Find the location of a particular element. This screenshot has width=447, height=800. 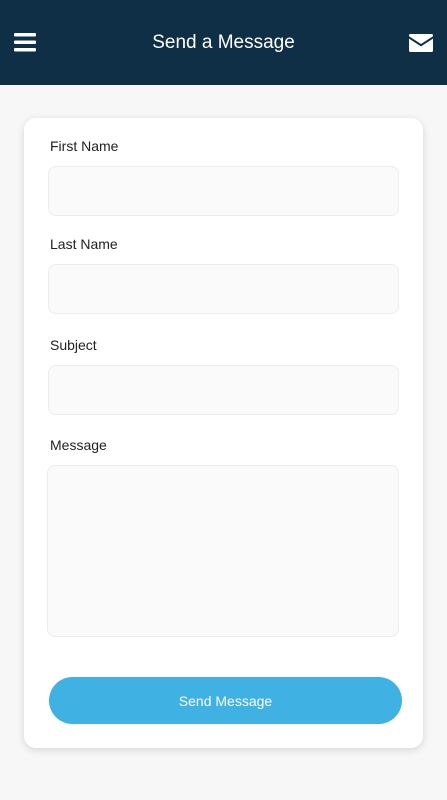

last-name-input is located at coordinates (223, 289).